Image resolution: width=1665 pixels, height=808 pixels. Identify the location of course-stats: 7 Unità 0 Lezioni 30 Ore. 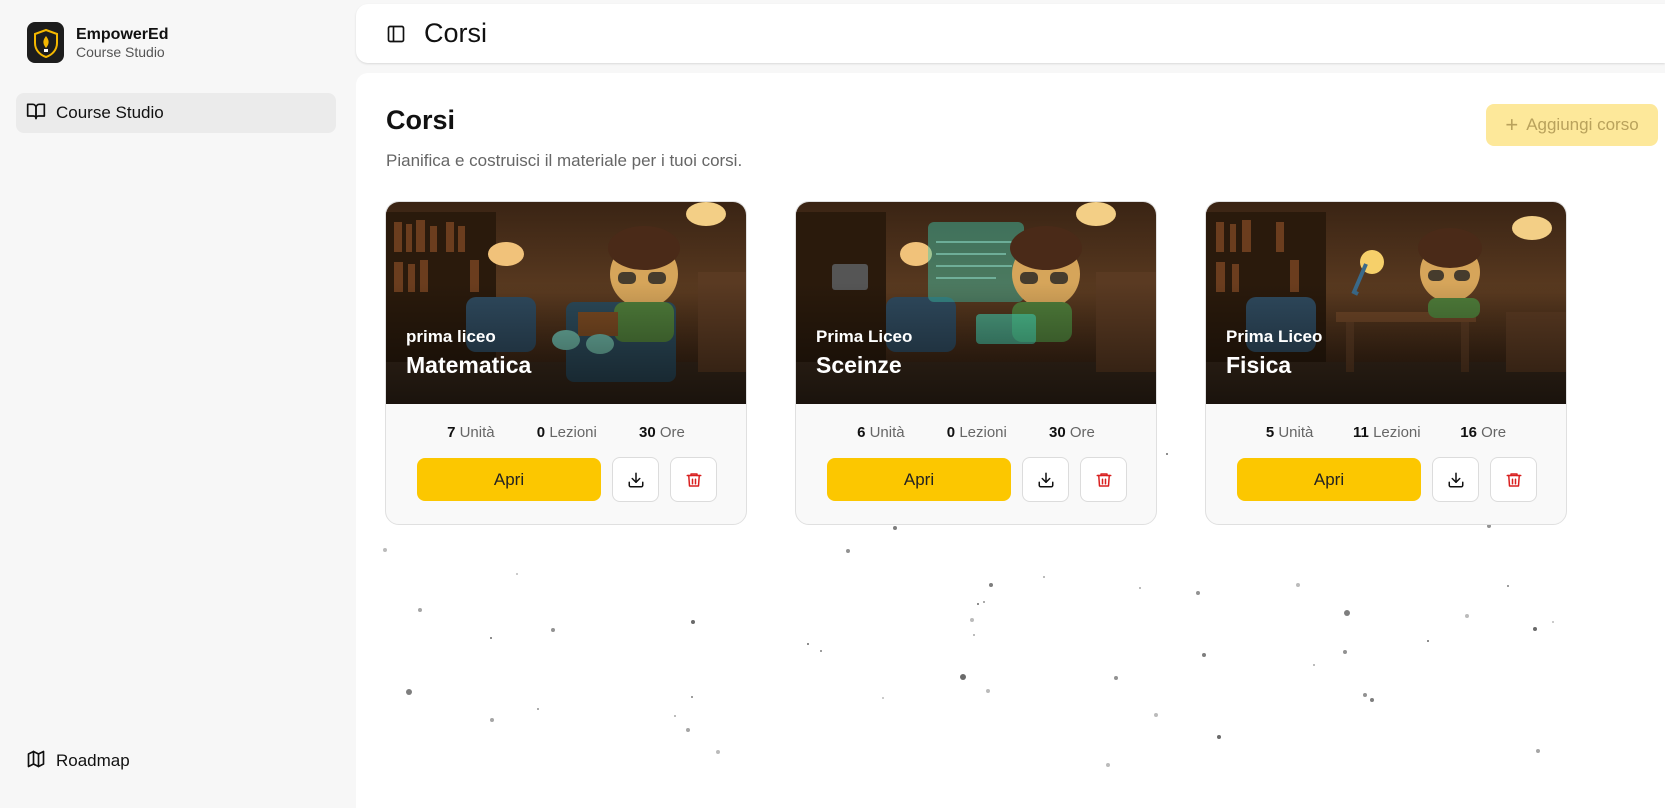
(566, 432).